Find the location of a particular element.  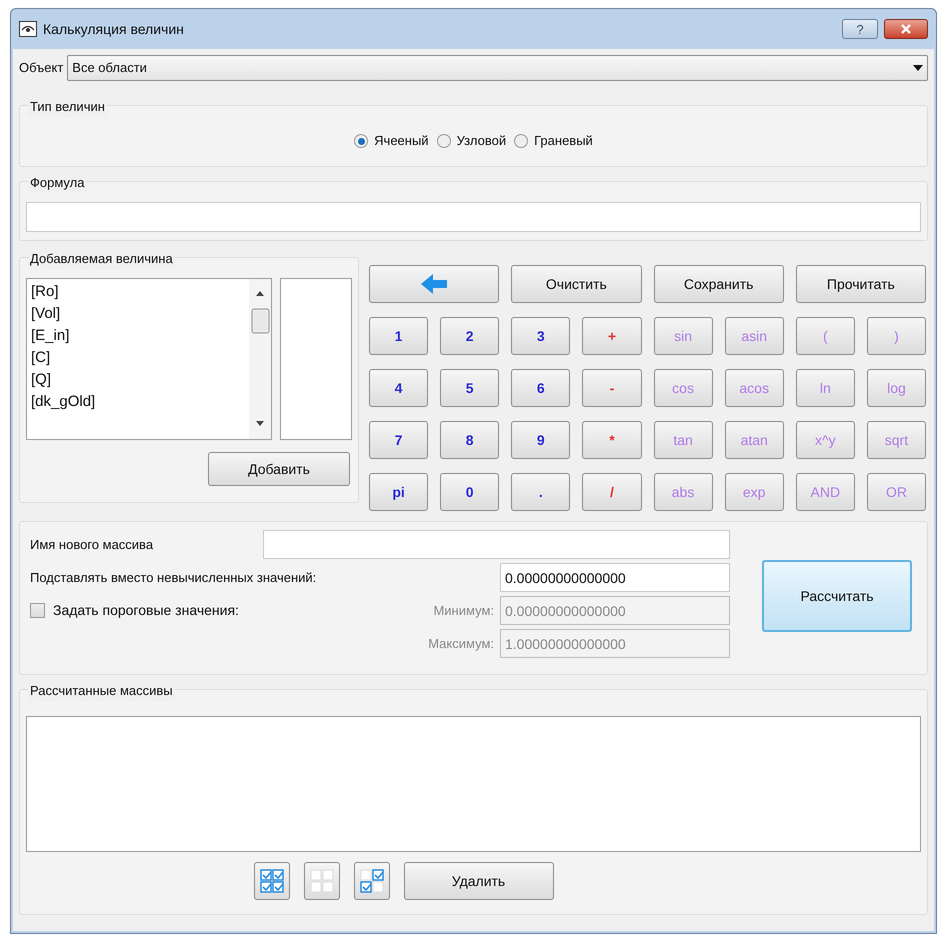

list-item: [E_in] is located at coordinates (140, 336).